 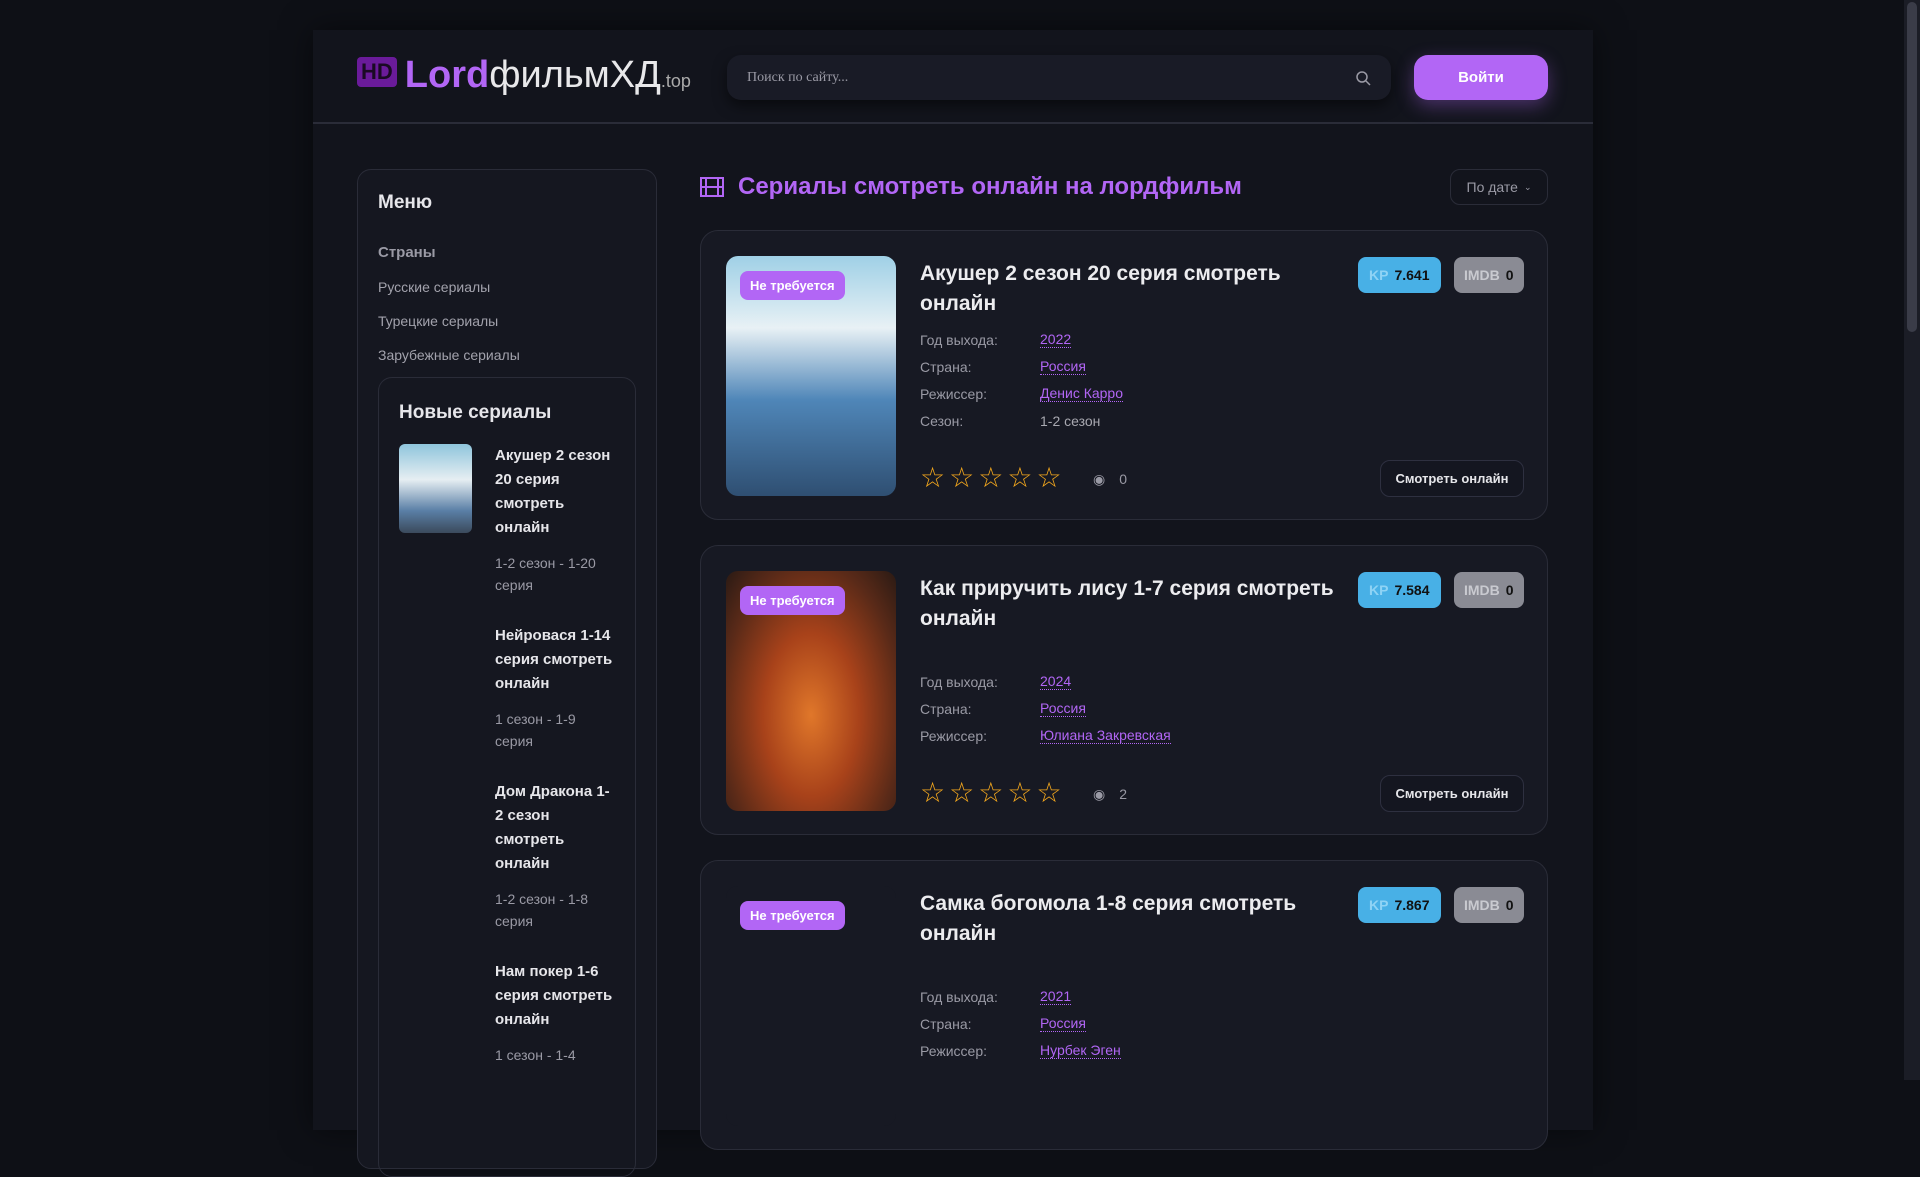 I want to click on sidebar-link-turkish: Турецкие сериалы, so click(x=507, y=321).